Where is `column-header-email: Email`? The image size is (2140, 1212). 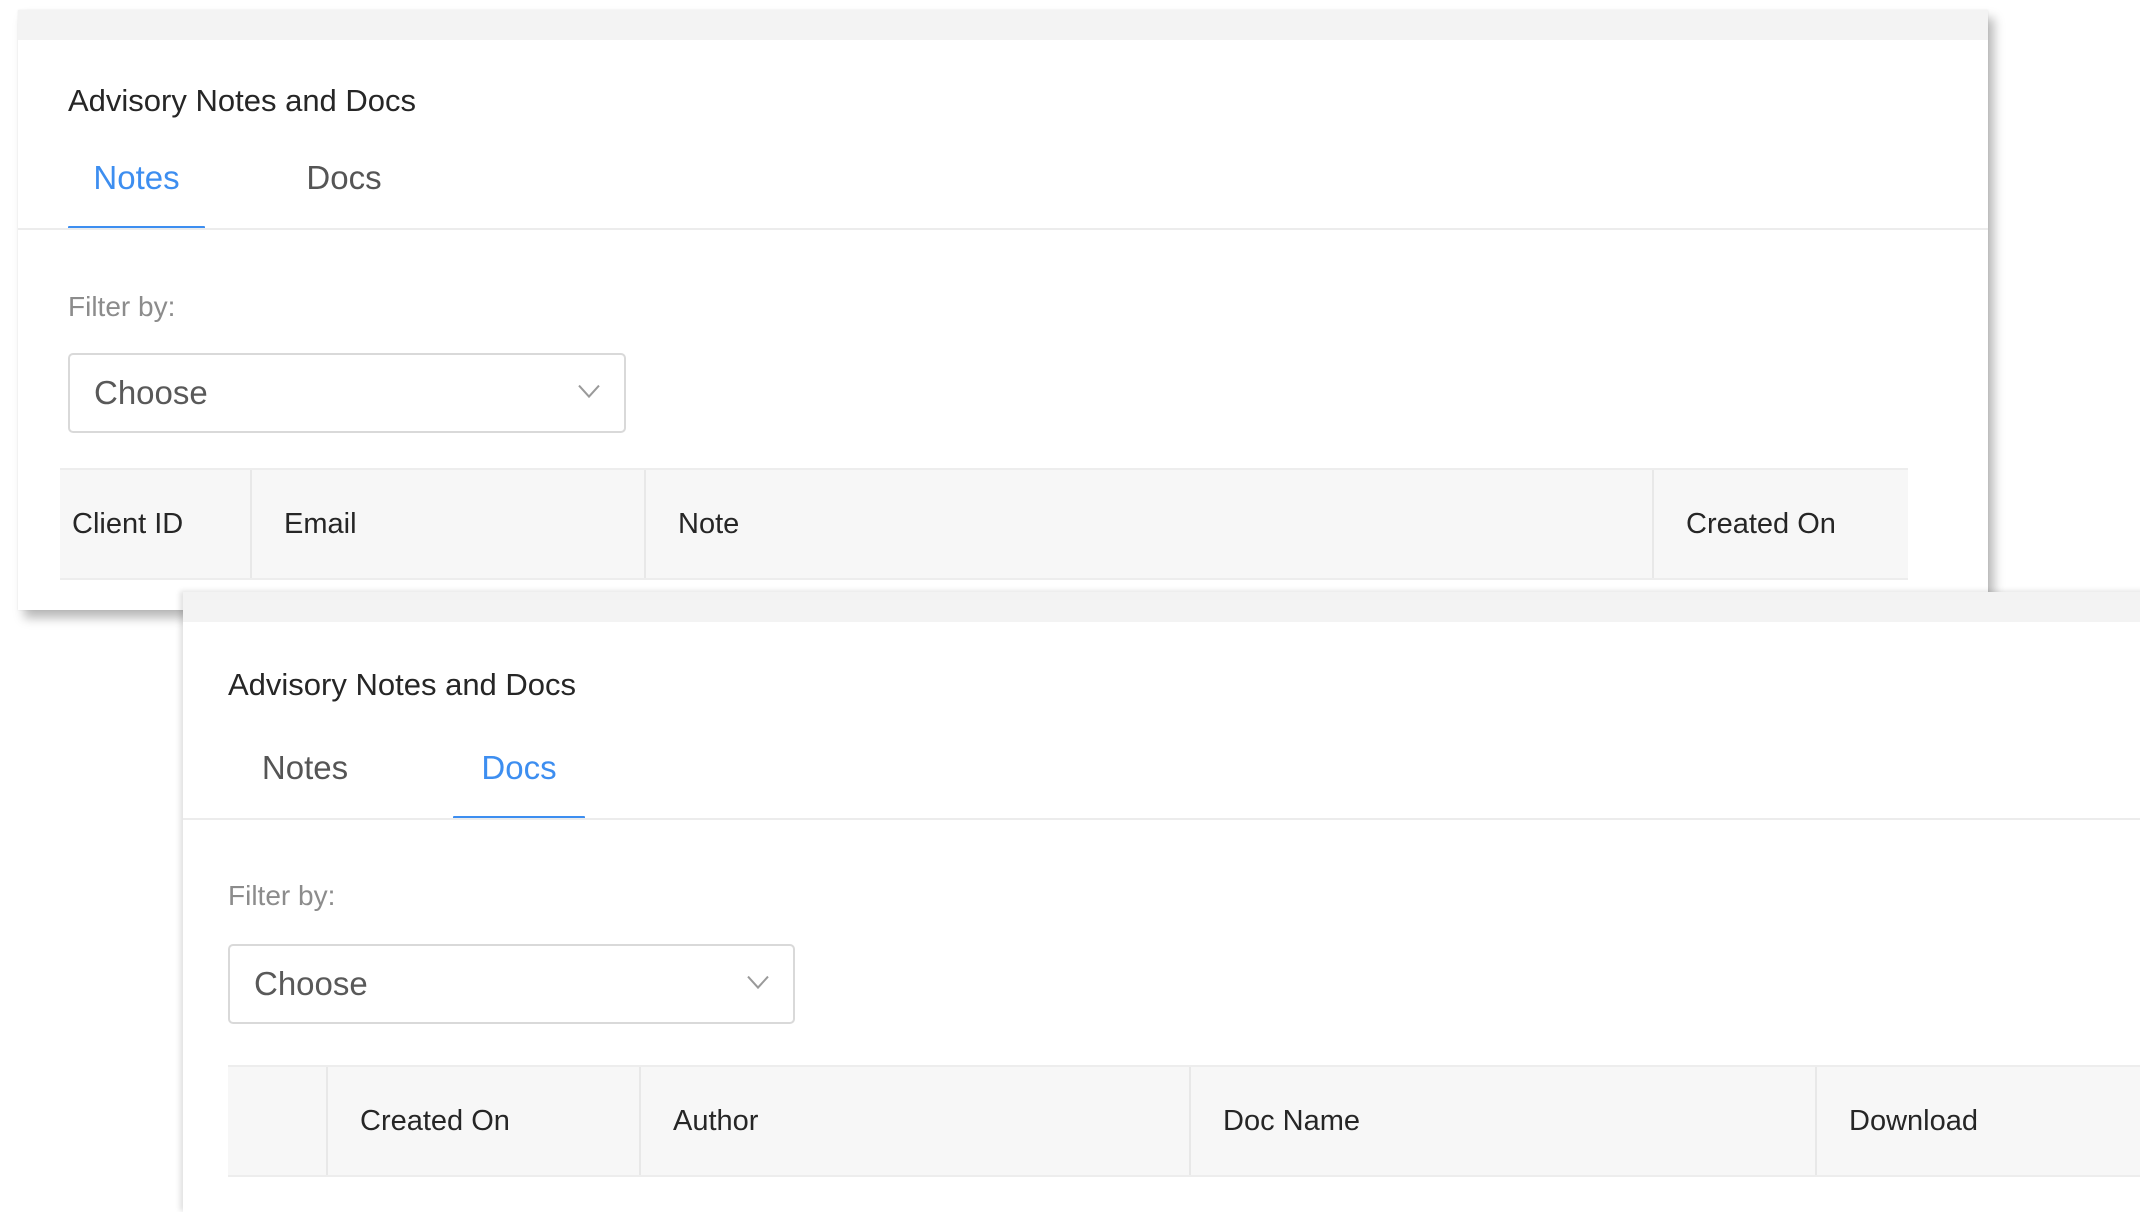 column-header-email: Email is located at coordinates (447, 524).